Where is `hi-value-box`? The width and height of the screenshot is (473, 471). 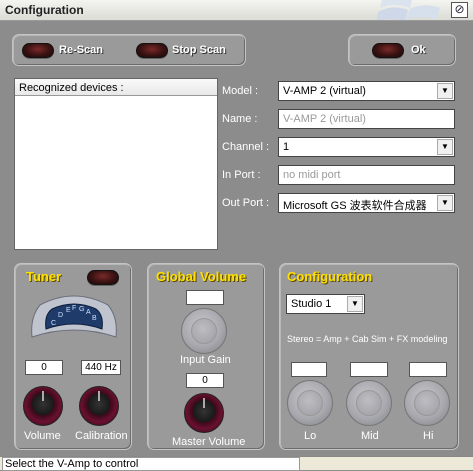 hi-value-box is located at coordinates (428, 369).